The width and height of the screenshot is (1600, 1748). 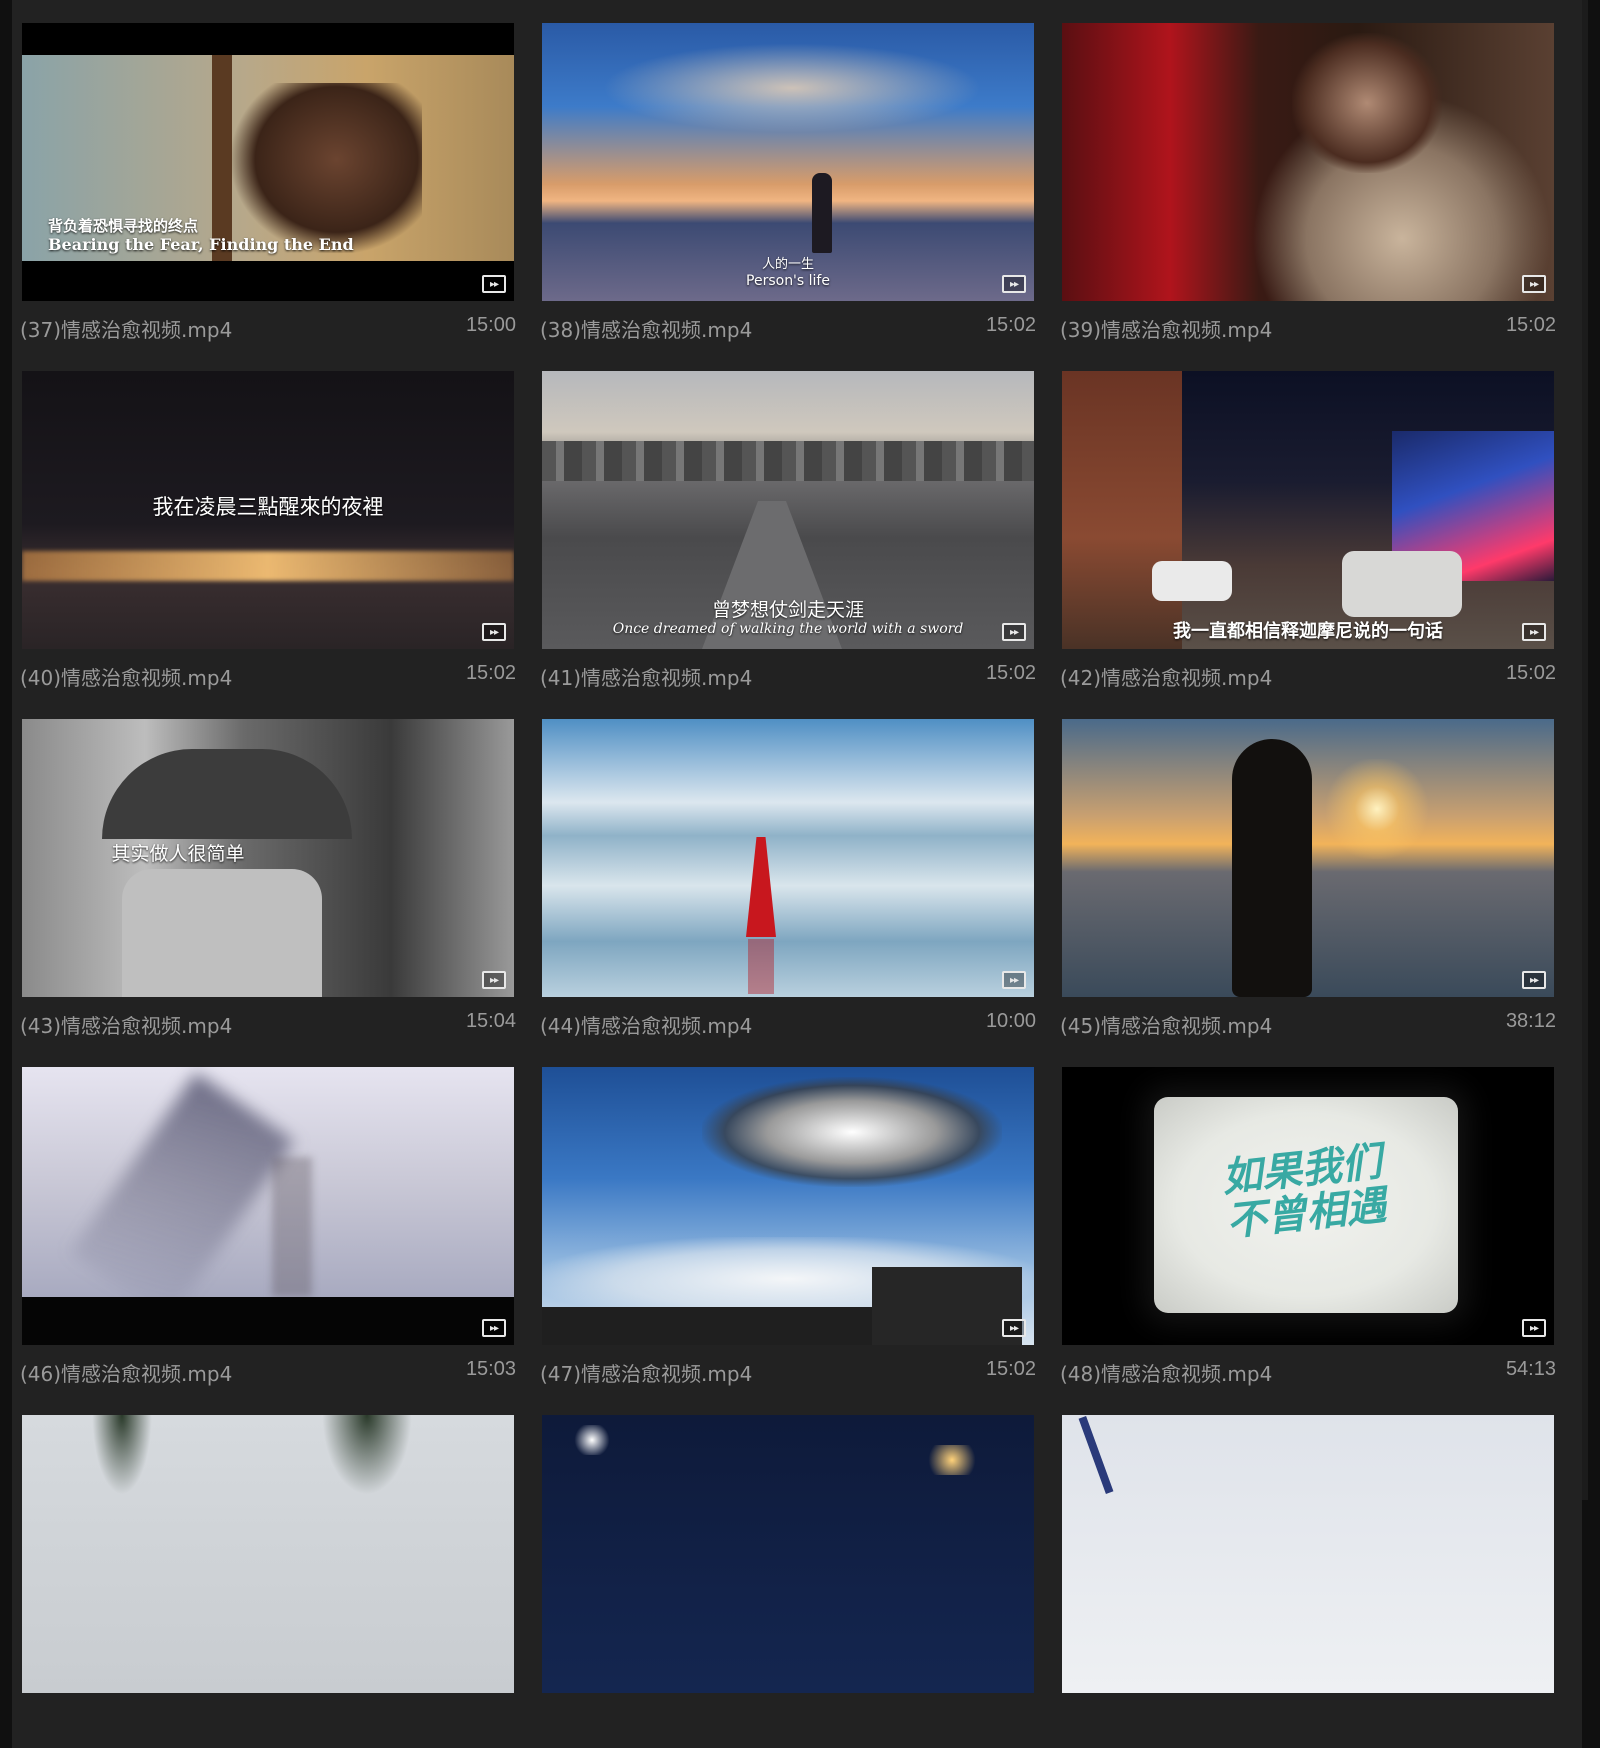 What do you see at coordinates (1308, 510) in the screenshot?
I see `video-thumbnail: 我一直都相信释迦摩尼说的一句话 ▸▸` at bounding box center [1308, 510].